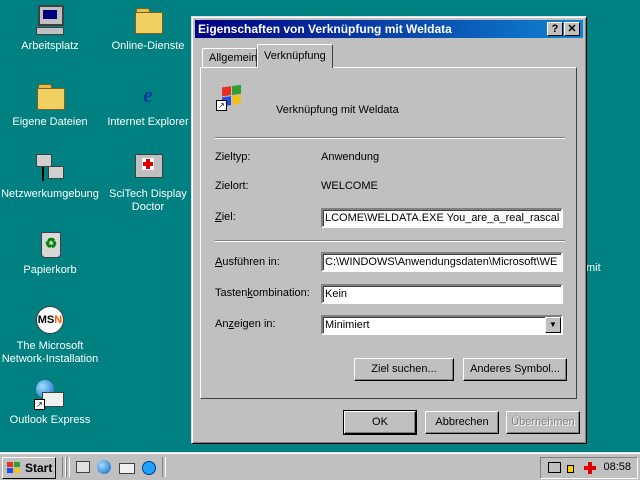 The width and height of the screenshot is (640, 480). I want to click on ziel-input: LCOME\WELDATA.EXE You_are_a_real_rascal, so click(442, 218).